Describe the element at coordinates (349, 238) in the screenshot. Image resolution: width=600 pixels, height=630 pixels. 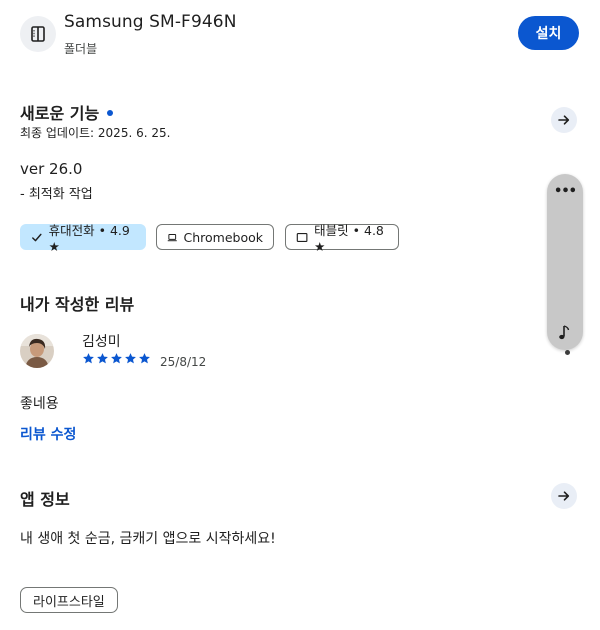
I see `chip-tablet-label: 태블릿 • 4.8 ★` at that location.